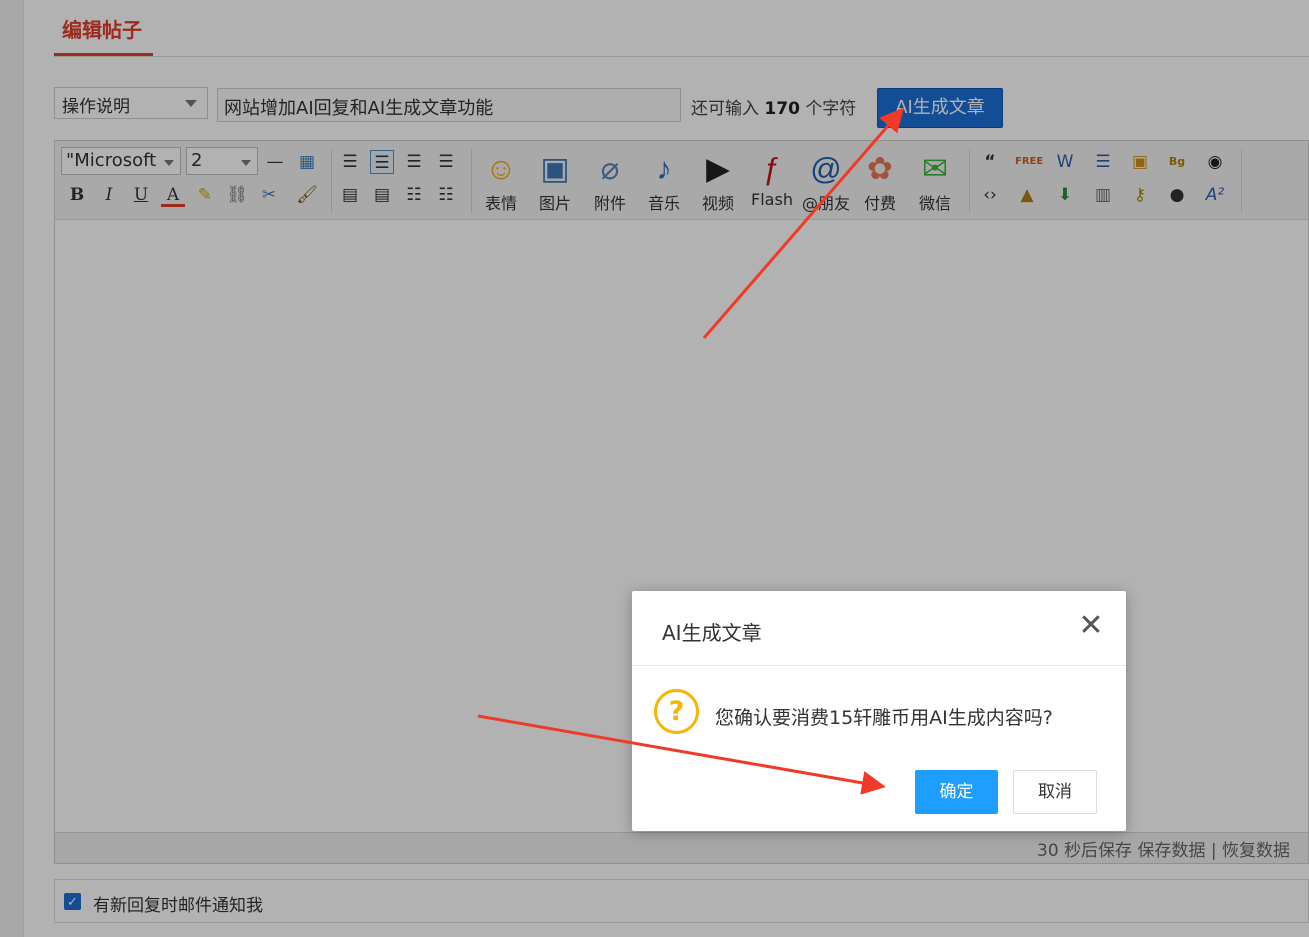 The height and width of the screenshot is (937, 1309). I want to click on dialog-title: AI生成文章, so click(712, 633).